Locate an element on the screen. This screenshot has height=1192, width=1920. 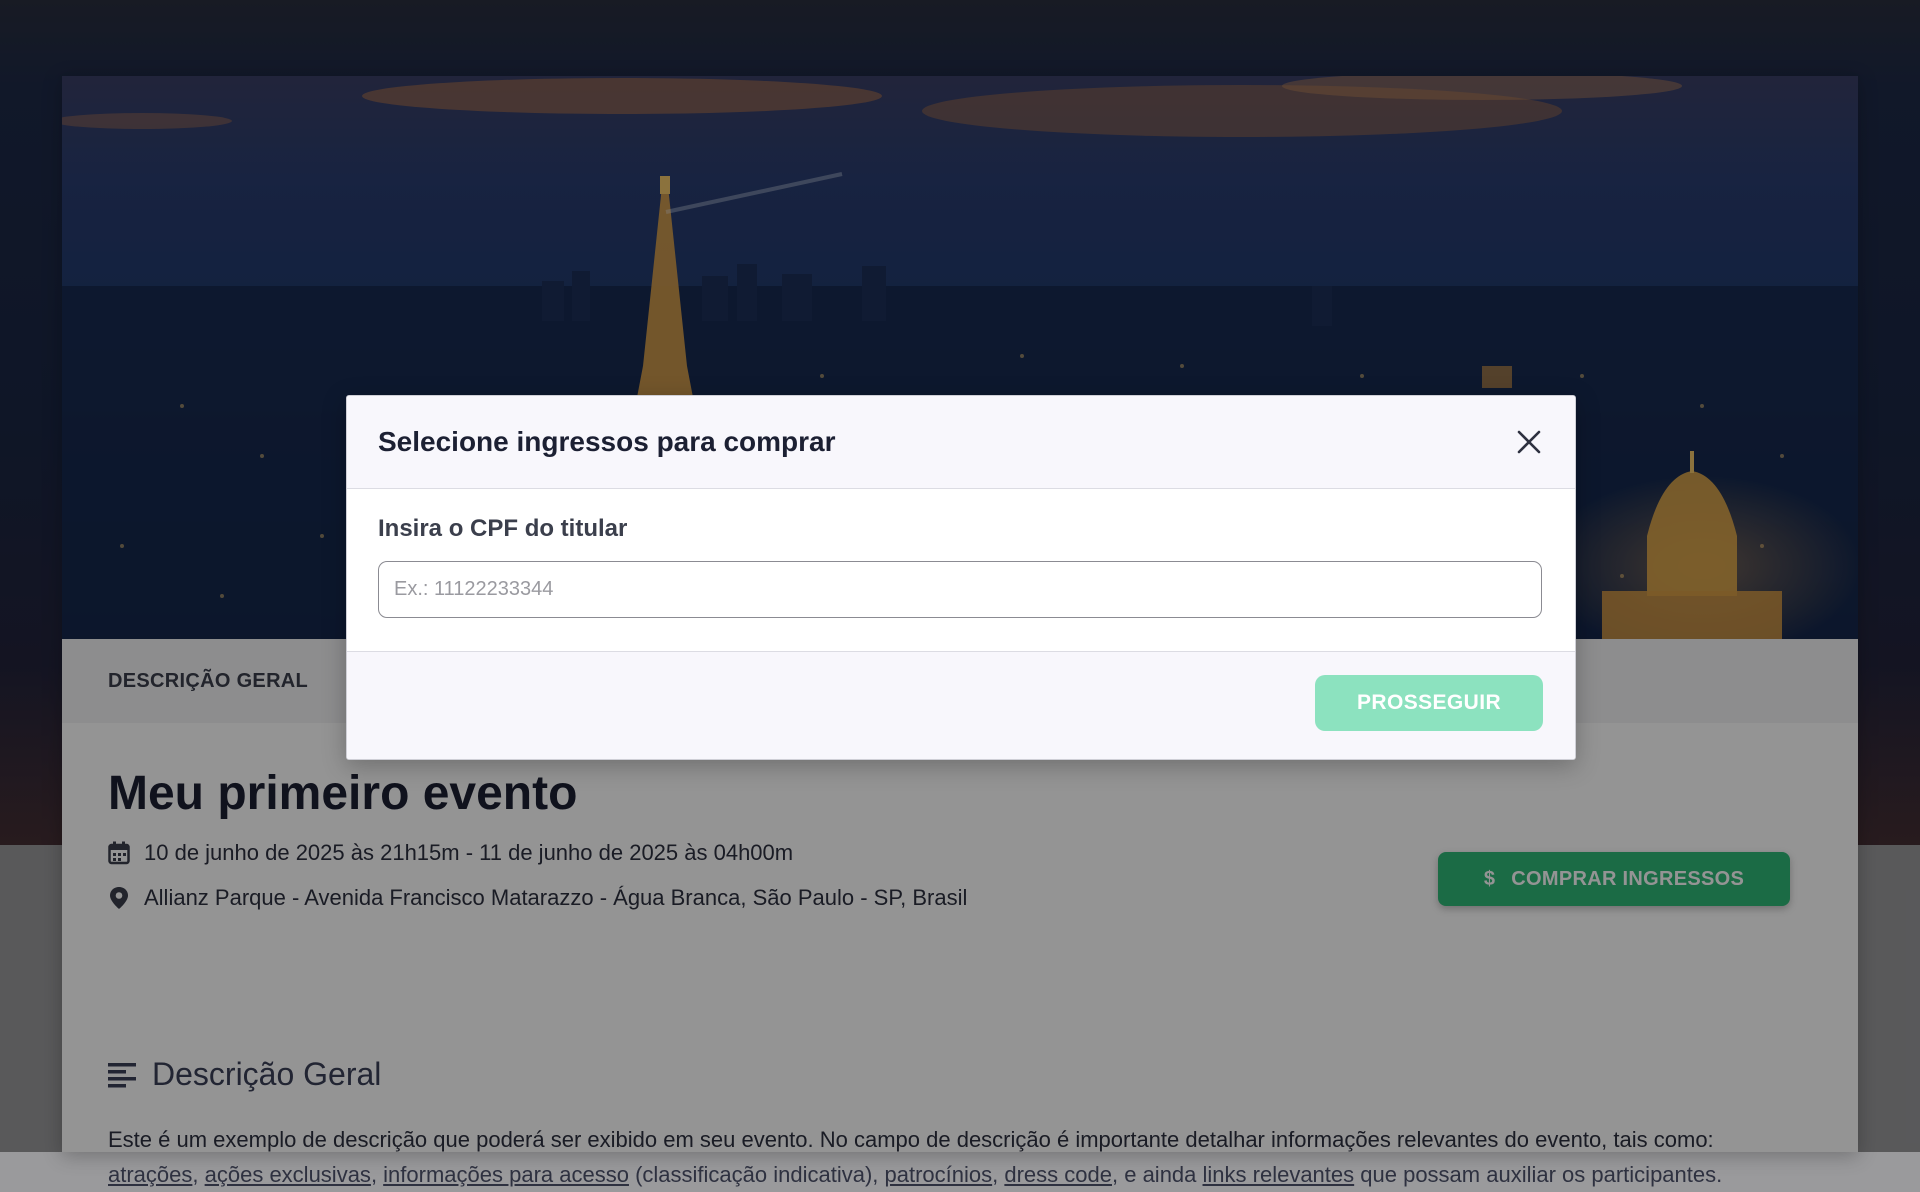
close-icon is located at coordinates (1529, 442).